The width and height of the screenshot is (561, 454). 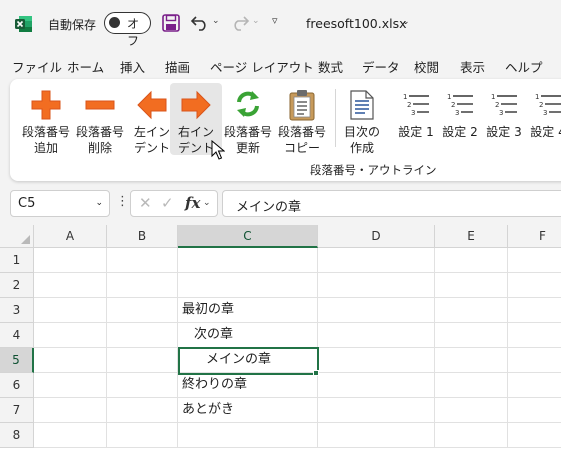 I want to click on settings-3-button: 1 2 3 設定 3, so click(x=504, y=119).